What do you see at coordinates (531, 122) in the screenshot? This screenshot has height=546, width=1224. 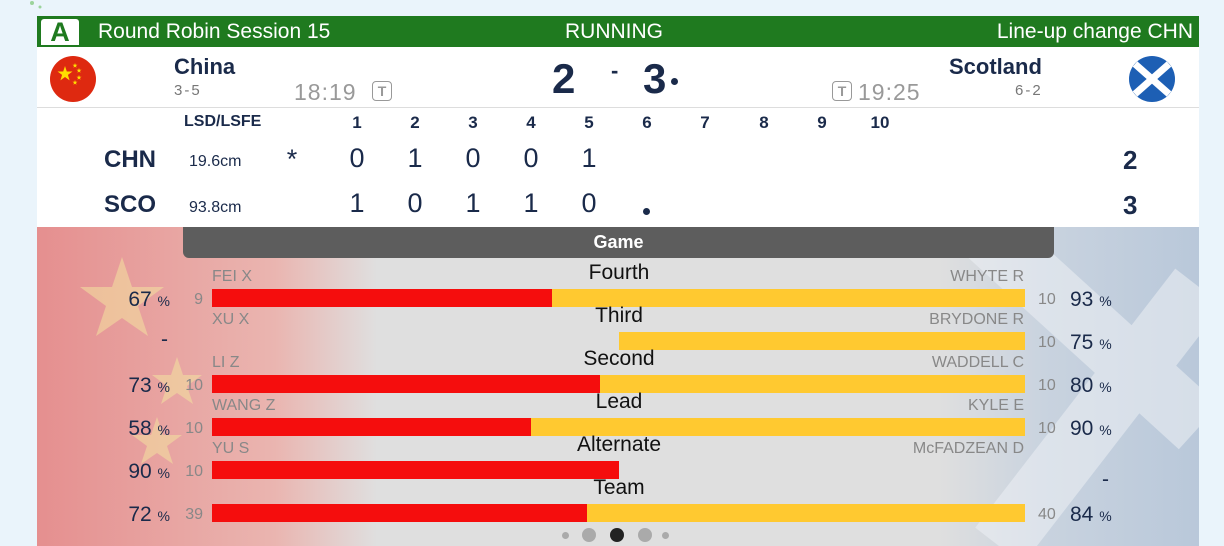 I see `end-number-4: 4` at bounding box center [531, 122].